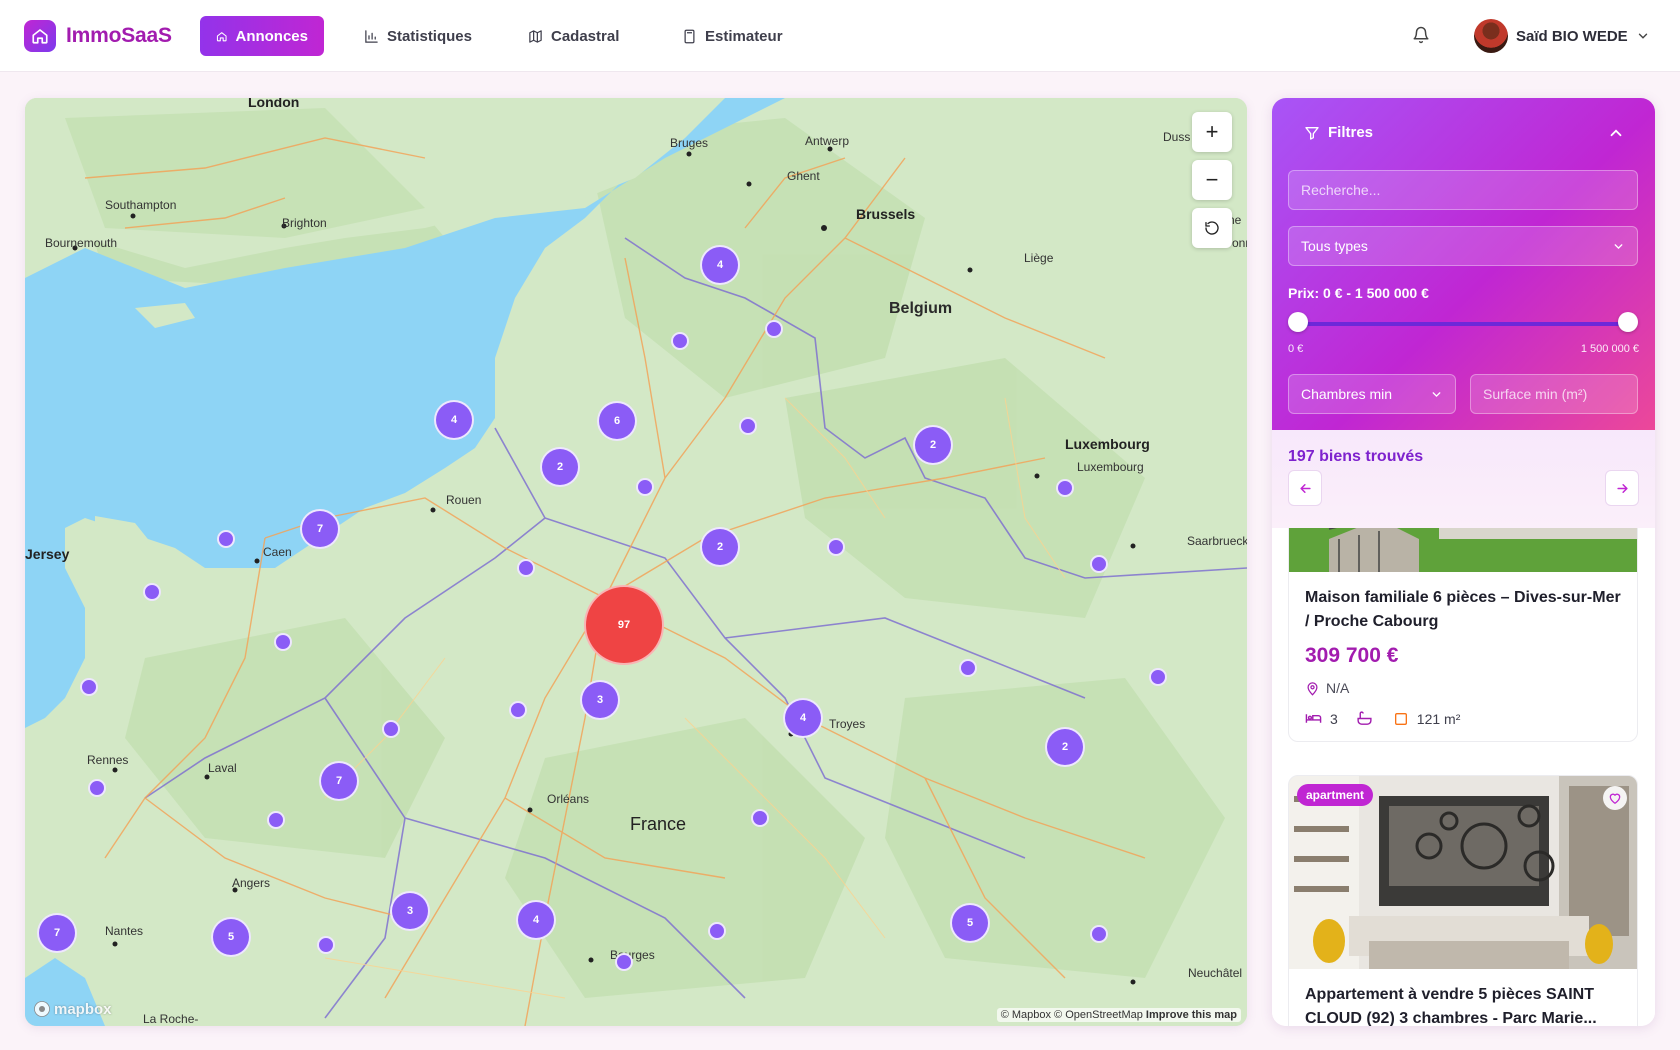 The height and width of the screenshot is (1050, 1680). What do you see at coordinates (568, 799) in the screenshot?
I see `map-label-orleans: Orléans` at bounding box center [568, 799].